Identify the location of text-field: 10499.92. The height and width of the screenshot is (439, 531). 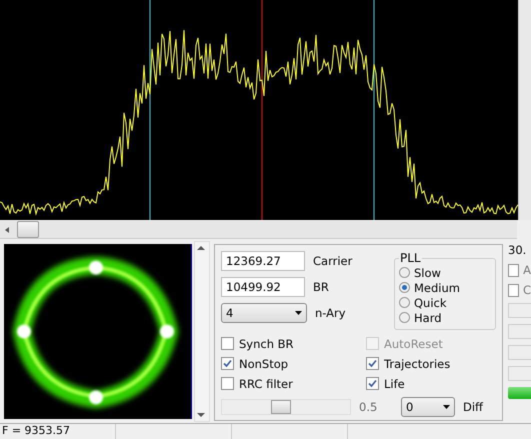
(263, 287).